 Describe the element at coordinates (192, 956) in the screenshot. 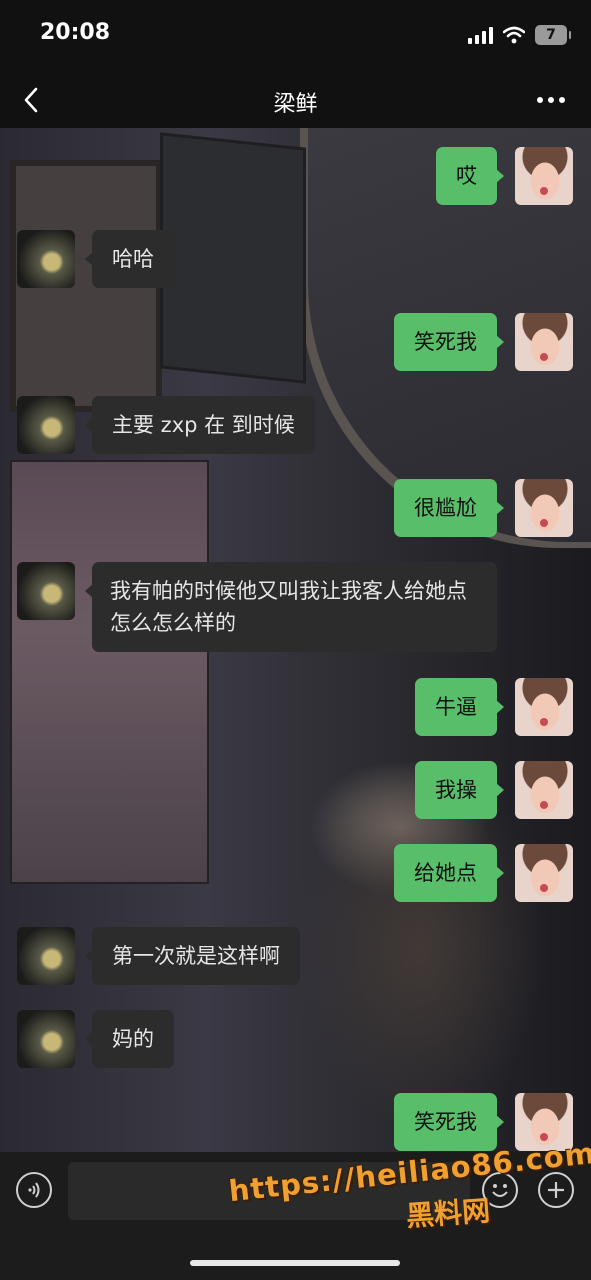

I see `message-bubble-received: 第一次就是这样啊` at that location.